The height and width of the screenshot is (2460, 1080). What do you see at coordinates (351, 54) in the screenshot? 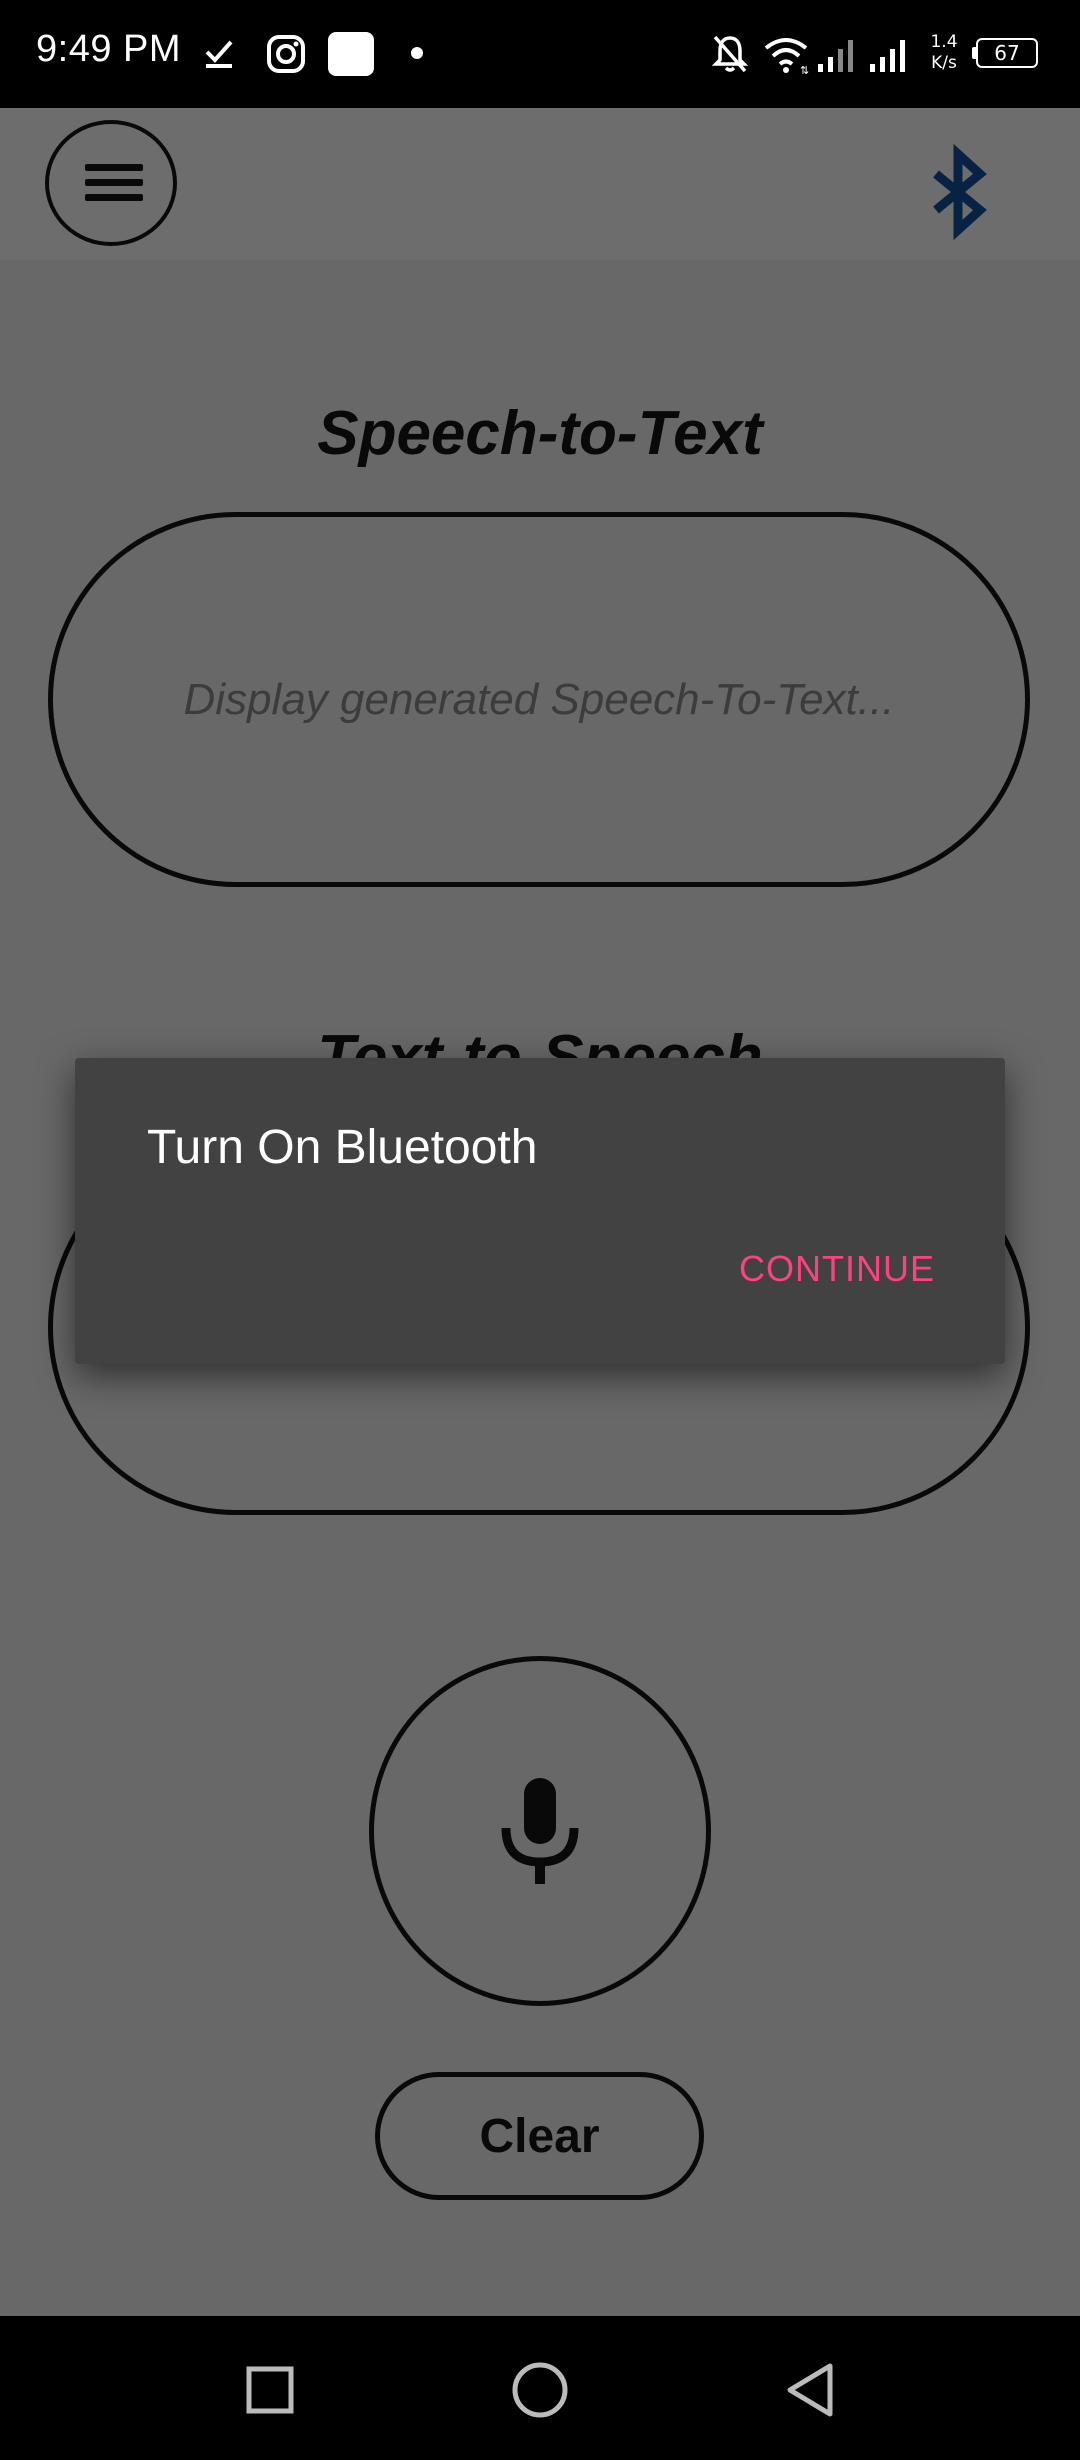
I see `app-square-icon` at bounding box center [351, 54].